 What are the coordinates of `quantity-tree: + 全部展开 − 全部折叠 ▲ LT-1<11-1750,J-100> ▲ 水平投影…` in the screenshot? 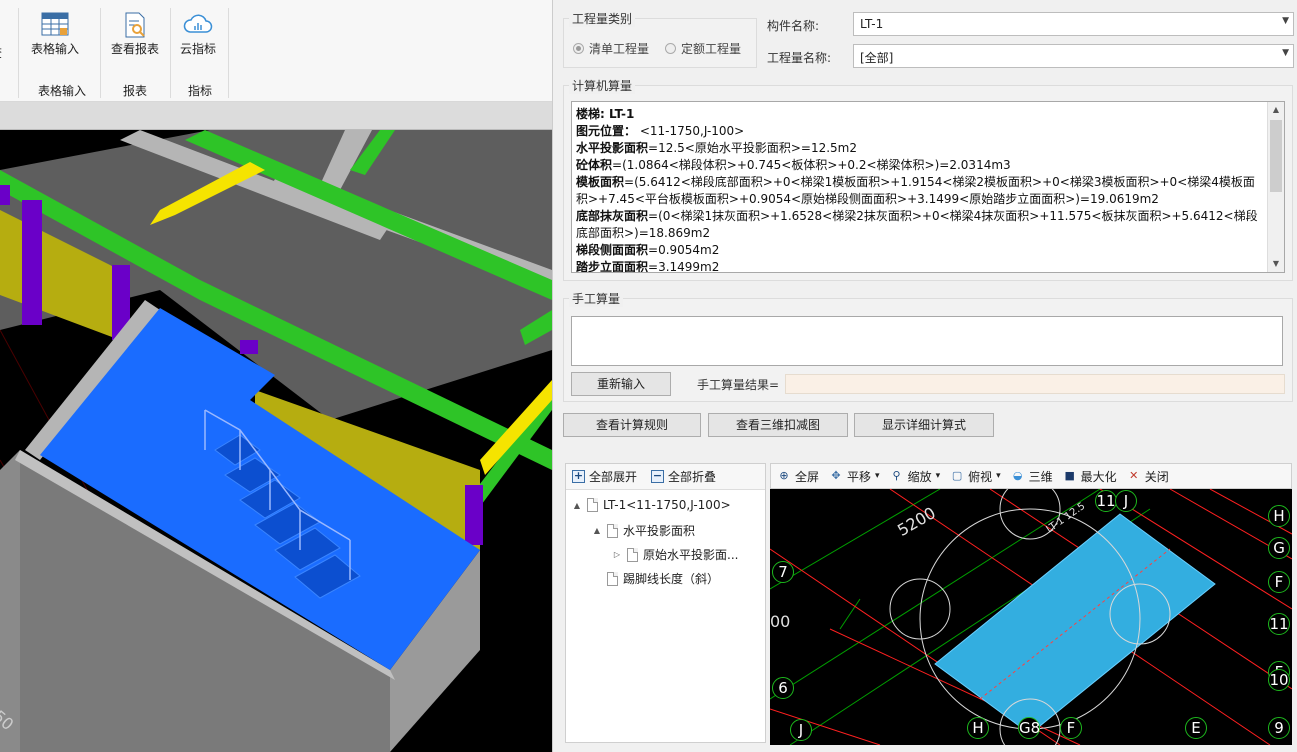 It's located at (665, 603).